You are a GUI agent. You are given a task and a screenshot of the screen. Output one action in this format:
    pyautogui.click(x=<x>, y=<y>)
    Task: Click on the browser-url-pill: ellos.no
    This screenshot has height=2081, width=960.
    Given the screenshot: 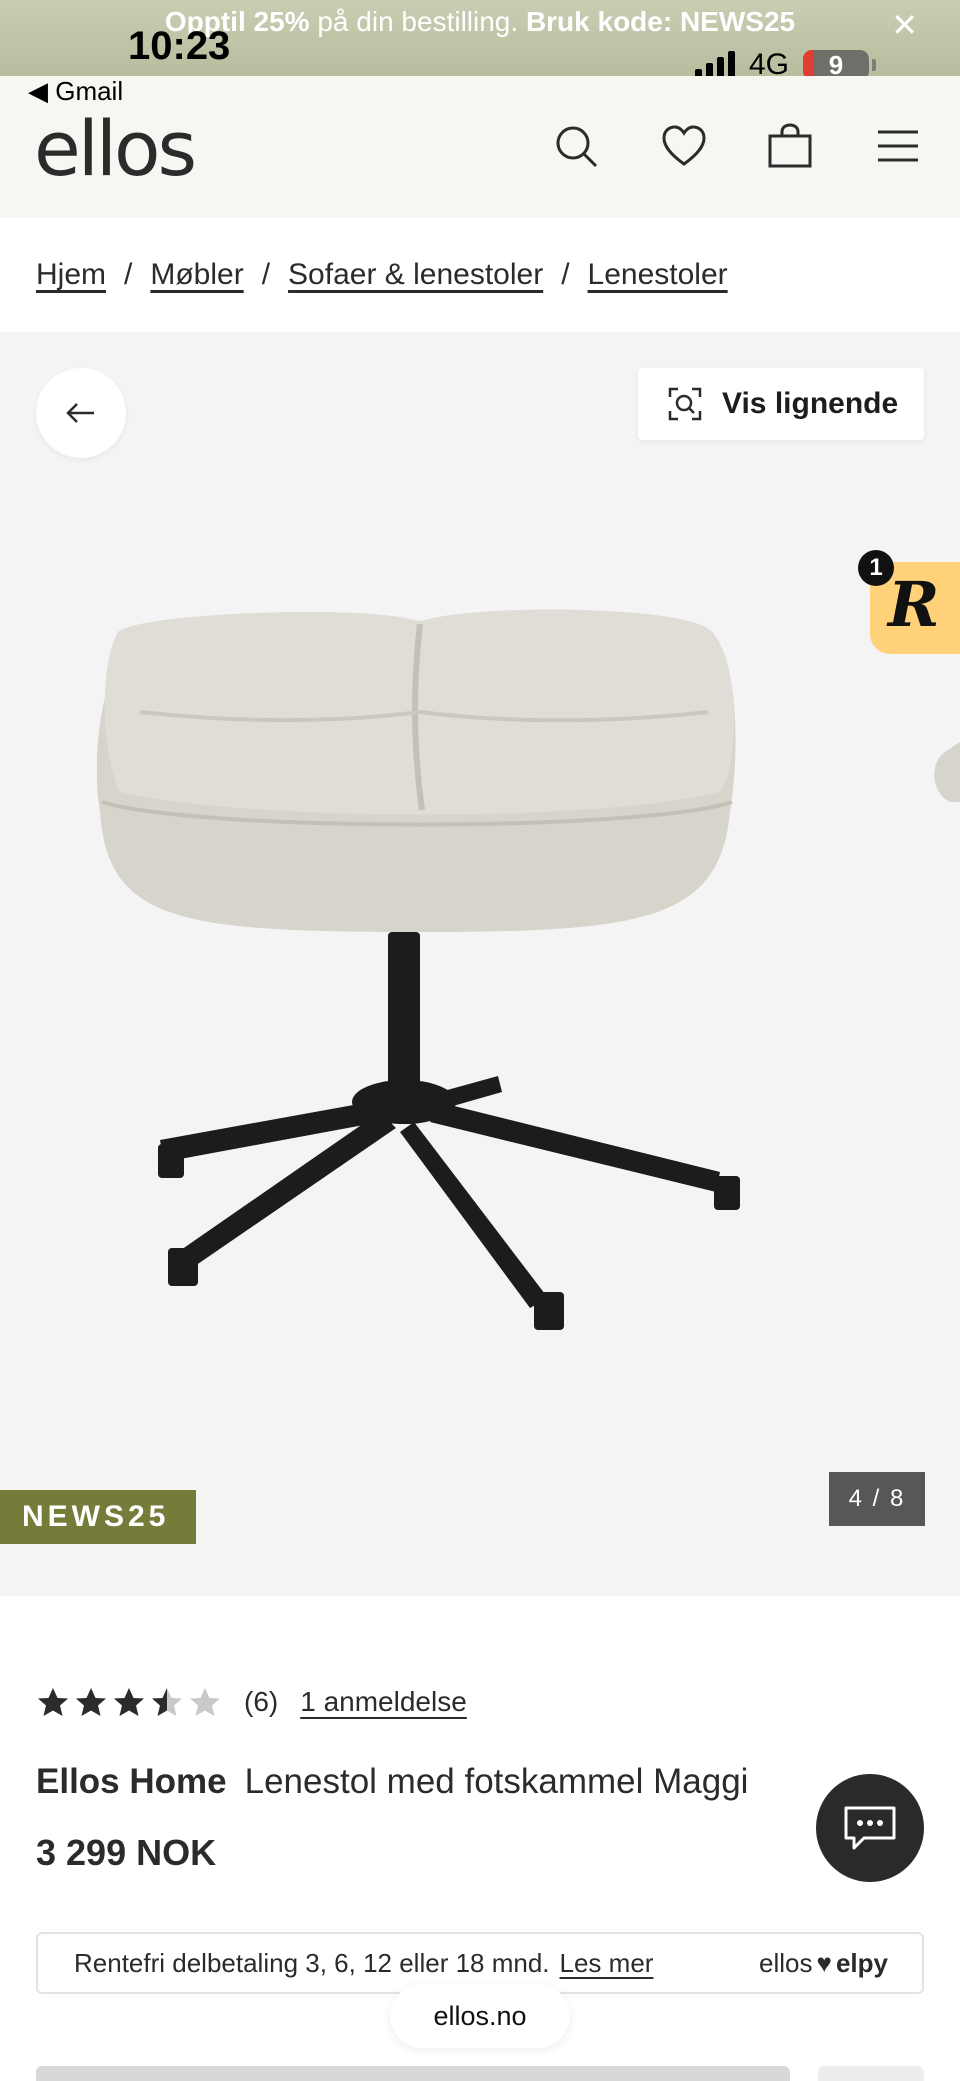 What is the action you would take?
    pyautogui.click(x=480, y=2016)
    